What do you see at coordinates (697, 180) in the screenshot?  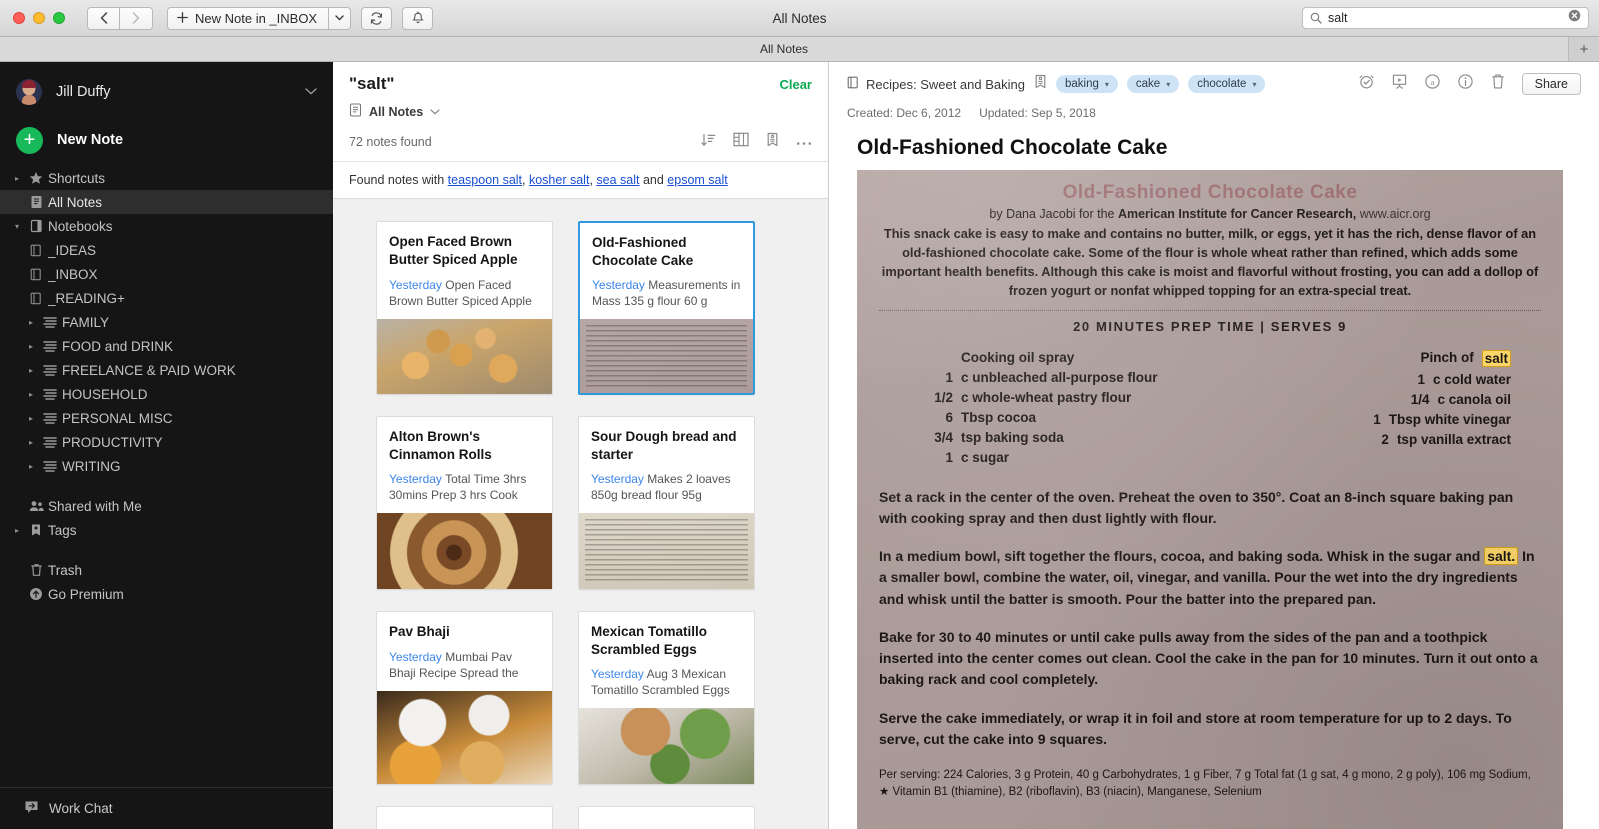 I see `suggest-link-epsom-salt: epsom salt` at bounding box center [697, 180].